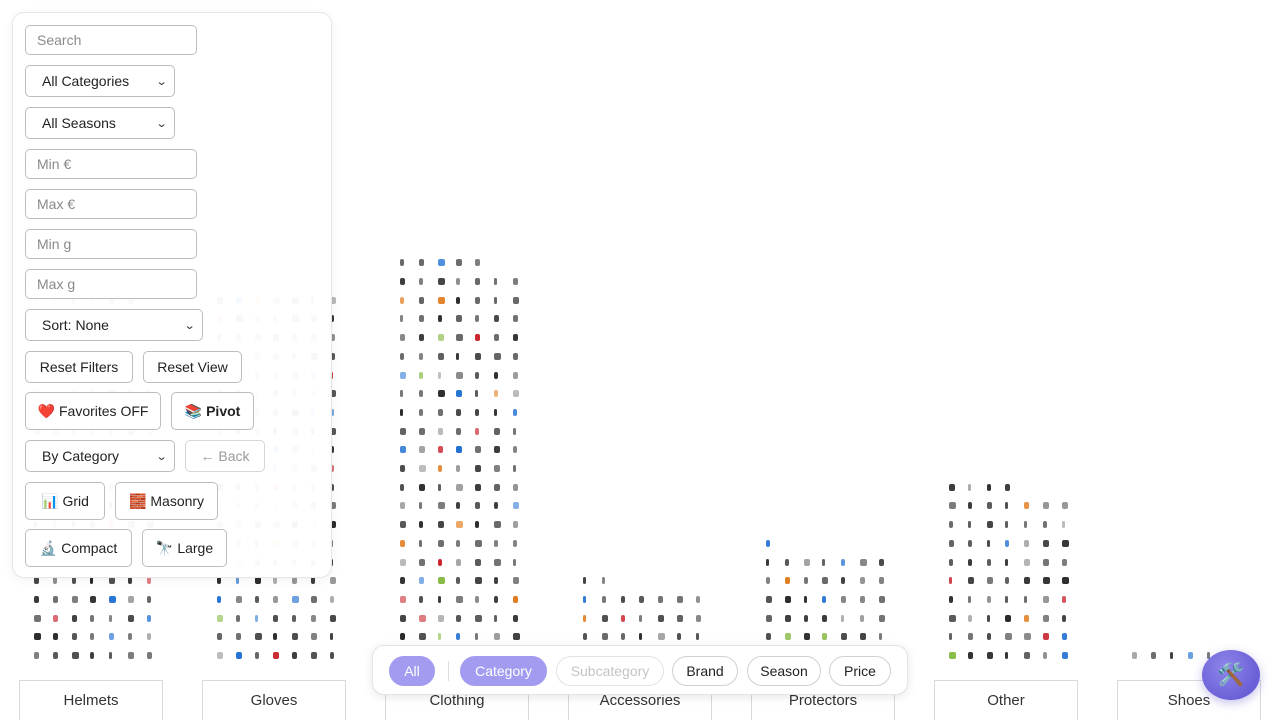 This screenshot has width=1280, height=720. I want to click on compact-size-button: 🔬 Compact, so click(78, 548).